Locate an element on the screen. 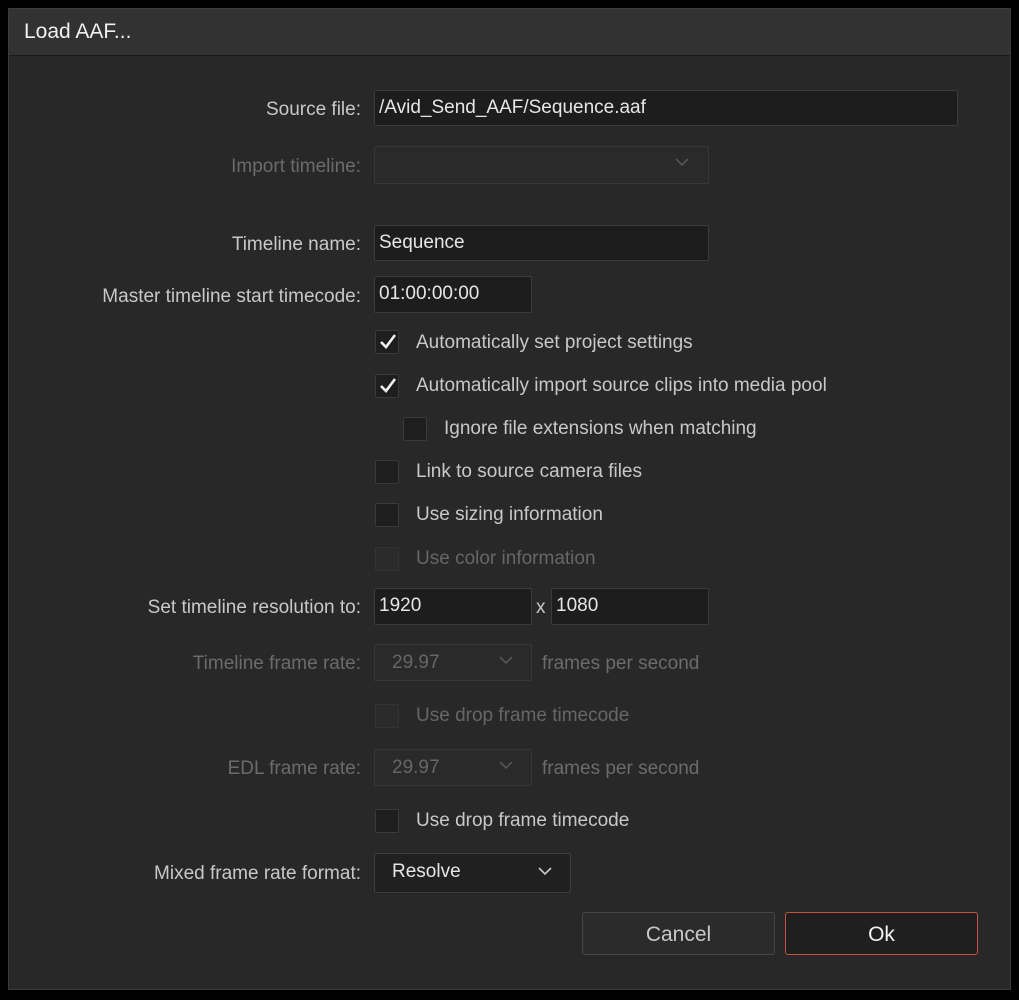  ok-button: Ok is located at coordinates (881, 933).